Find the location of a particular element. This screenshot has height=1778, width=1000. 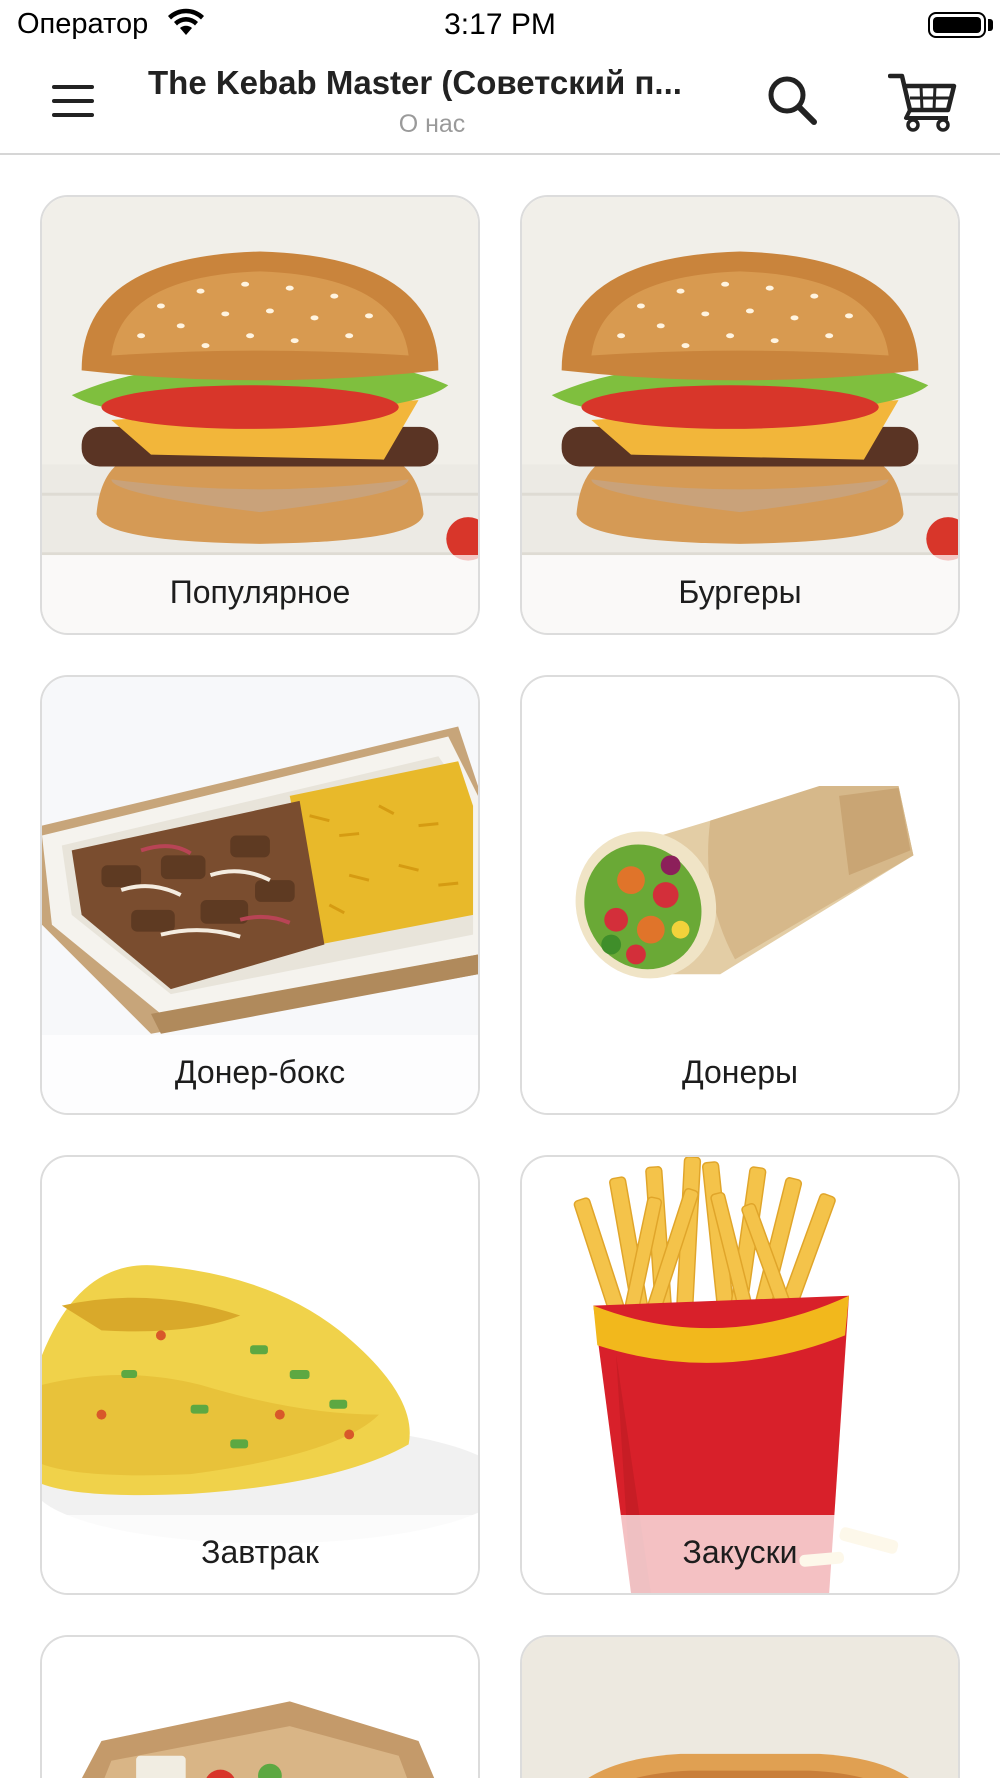

category-label: Донер-бокс is located at coordinates (260, 1074).